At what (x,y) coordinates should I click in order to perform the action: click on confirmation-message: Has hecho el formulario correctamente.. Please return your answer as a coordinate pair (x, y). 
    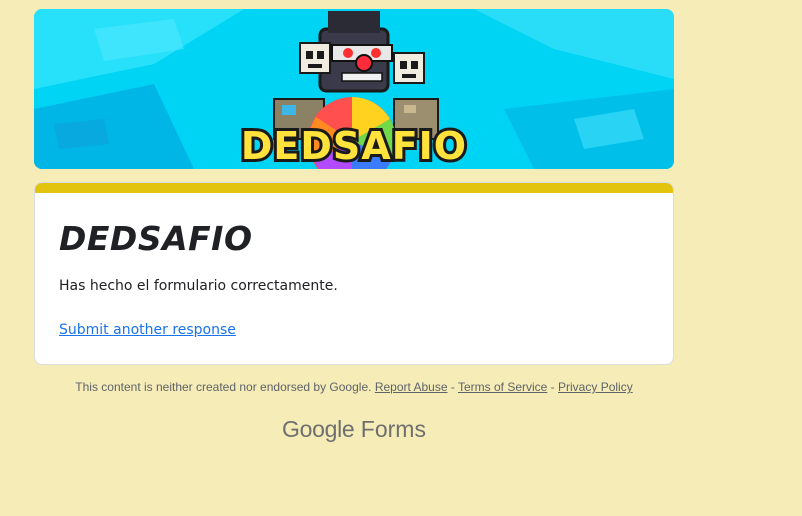
    Looking at the image, I should click on (198, 286).